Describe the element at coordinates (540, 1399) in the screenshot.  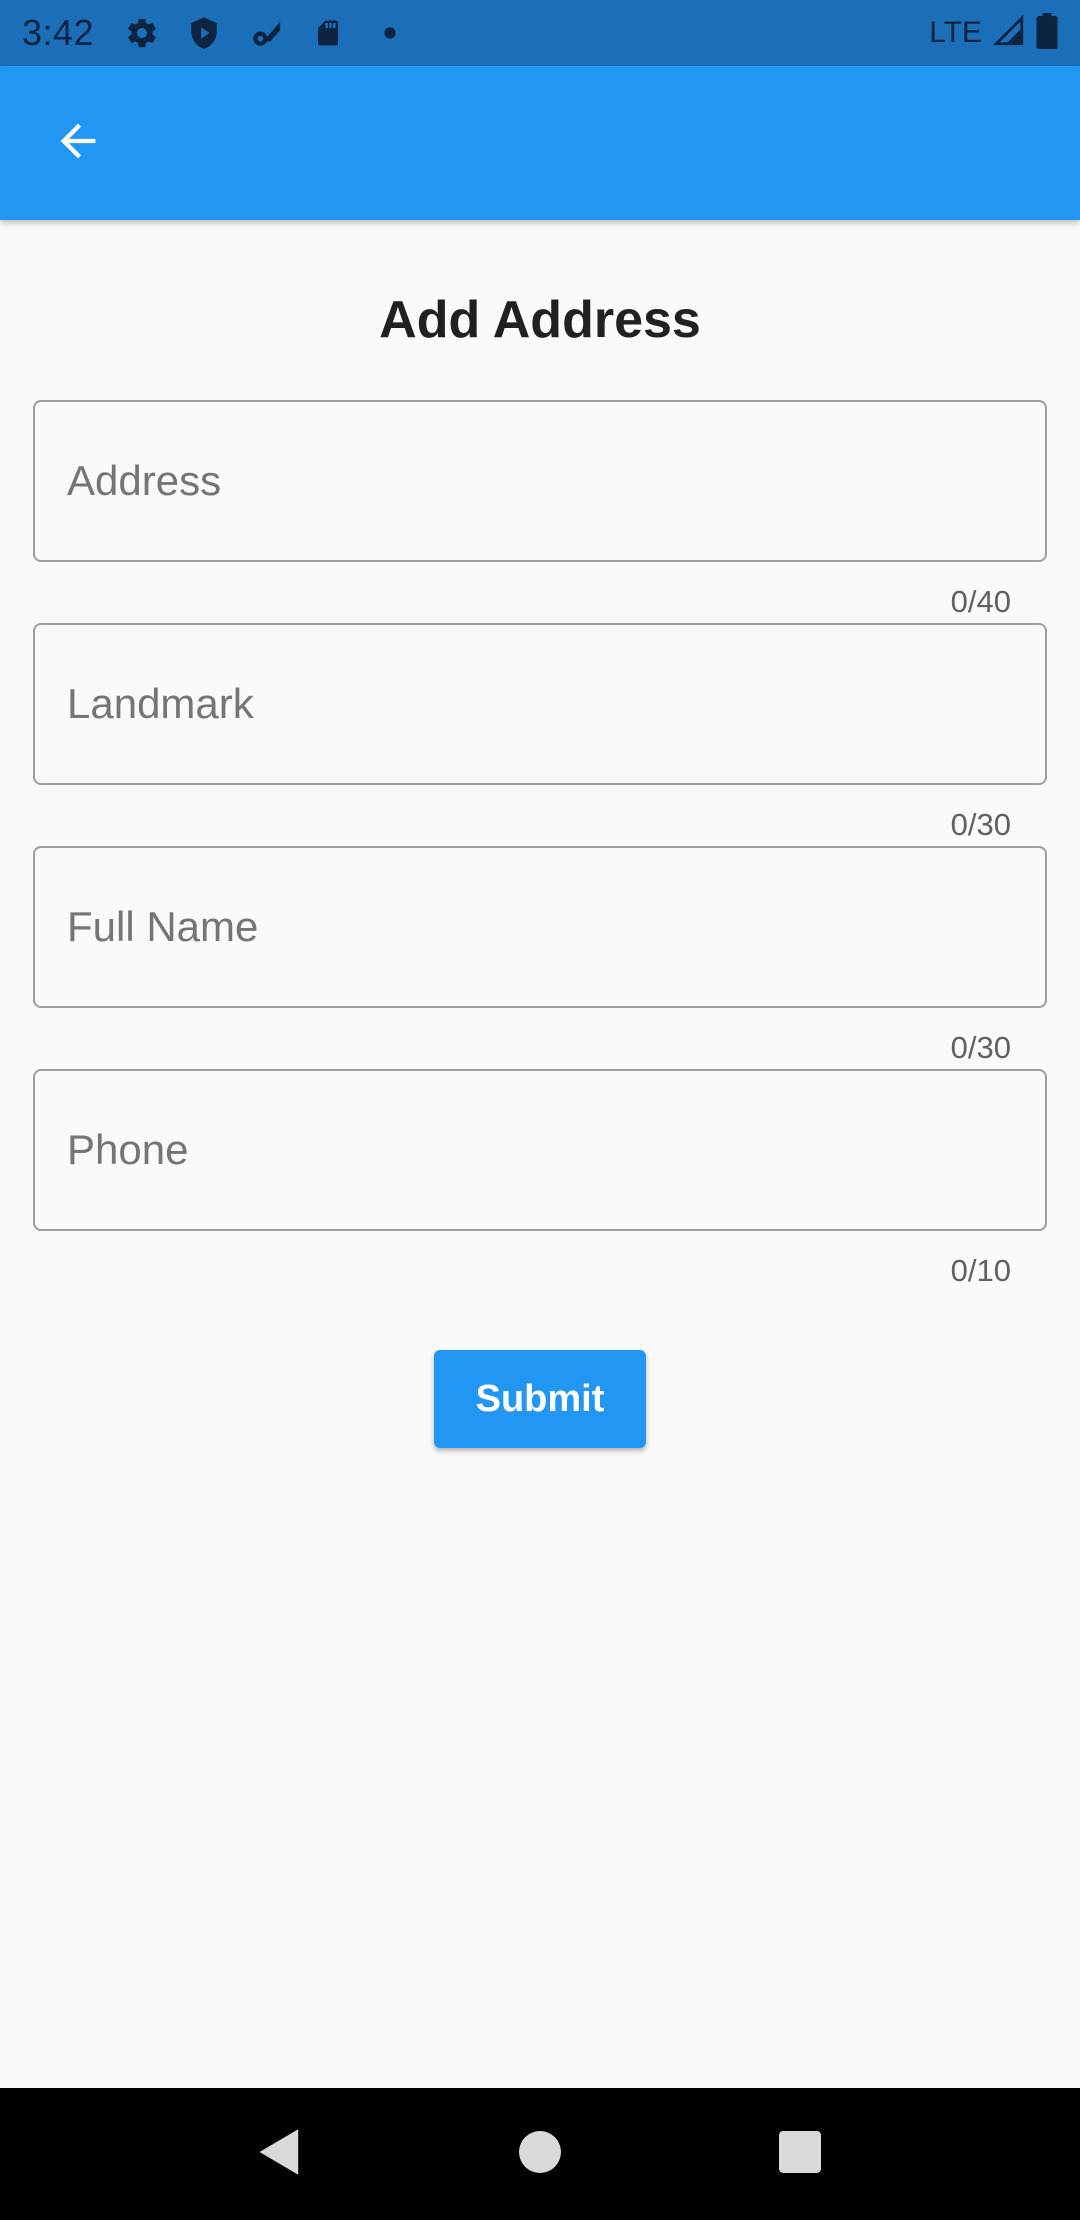
I see `submit-button: Submit` at that location.